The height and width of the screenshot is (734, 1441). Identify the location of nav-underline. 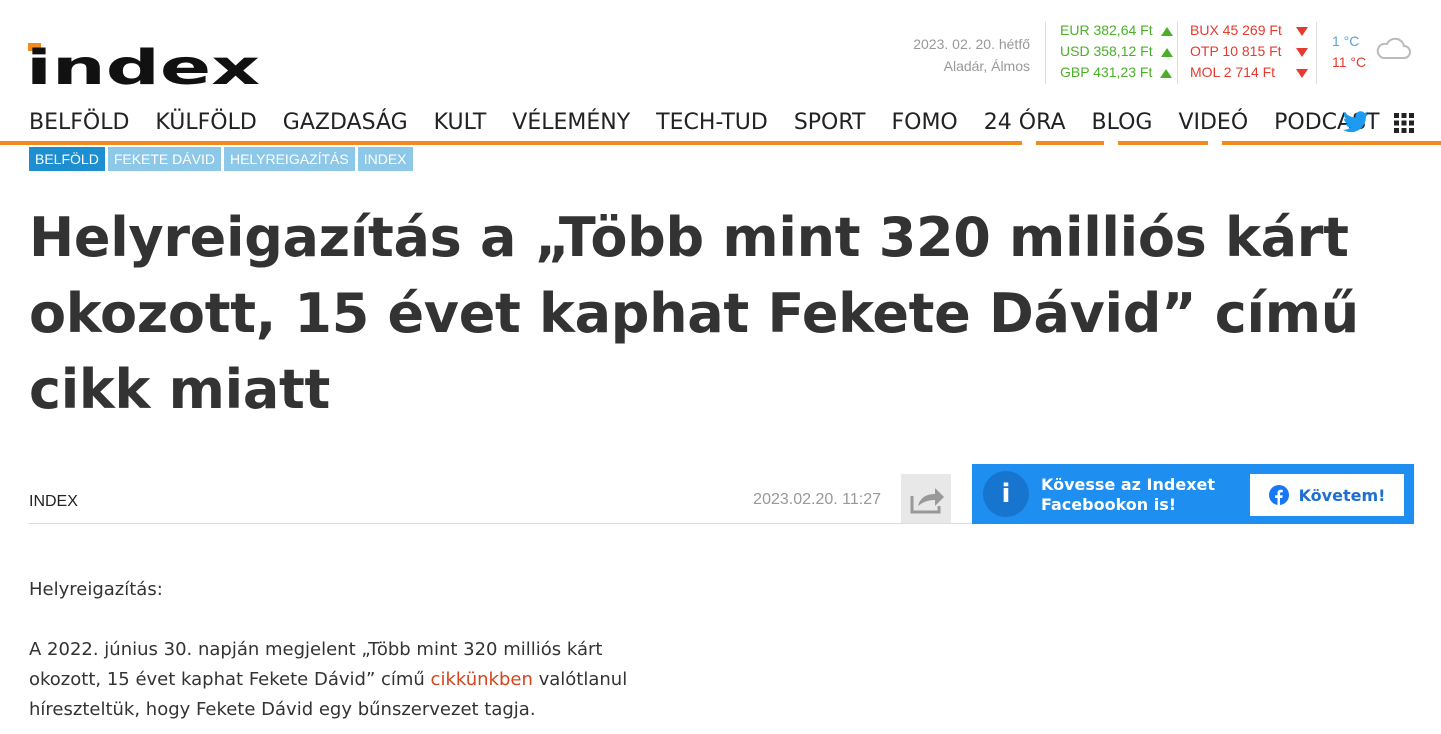
(720, 143).